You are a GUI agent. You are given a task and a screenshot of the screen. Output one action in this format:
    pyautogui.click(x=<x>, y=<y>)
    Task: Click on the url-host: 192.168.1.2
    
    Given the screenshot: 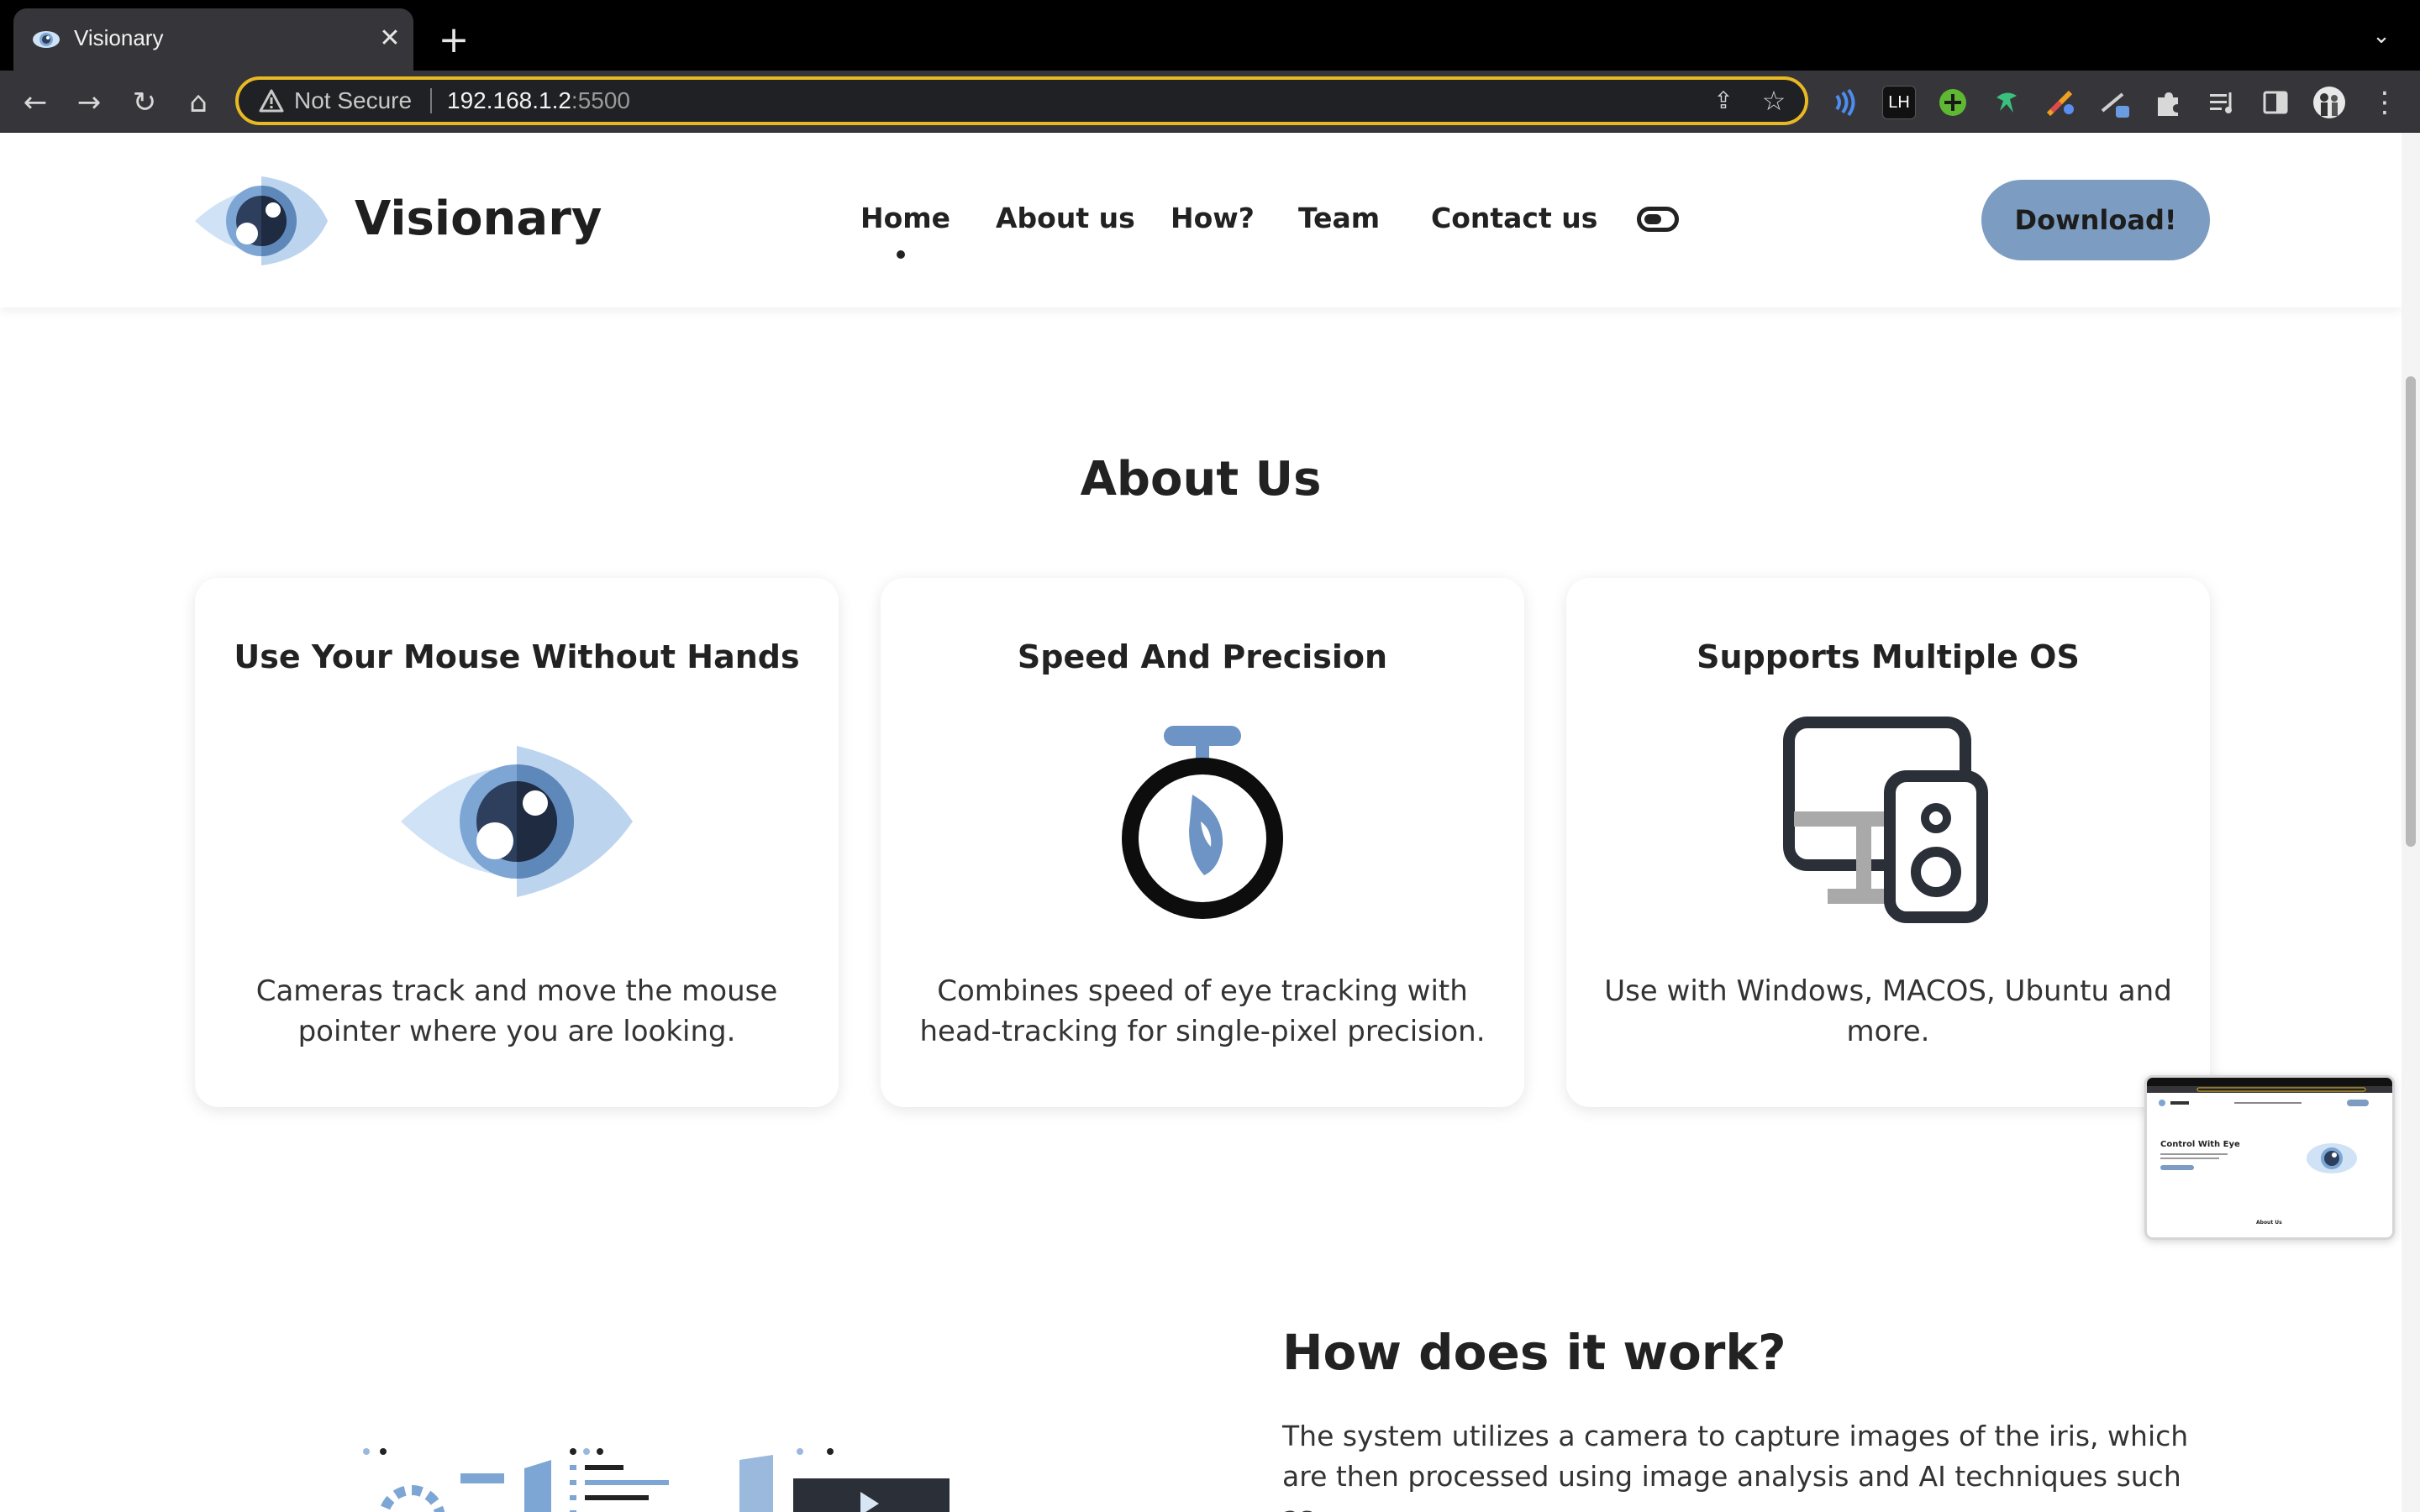 What is the action you would take?
    pyautogui.click(x=509, y=100)
    